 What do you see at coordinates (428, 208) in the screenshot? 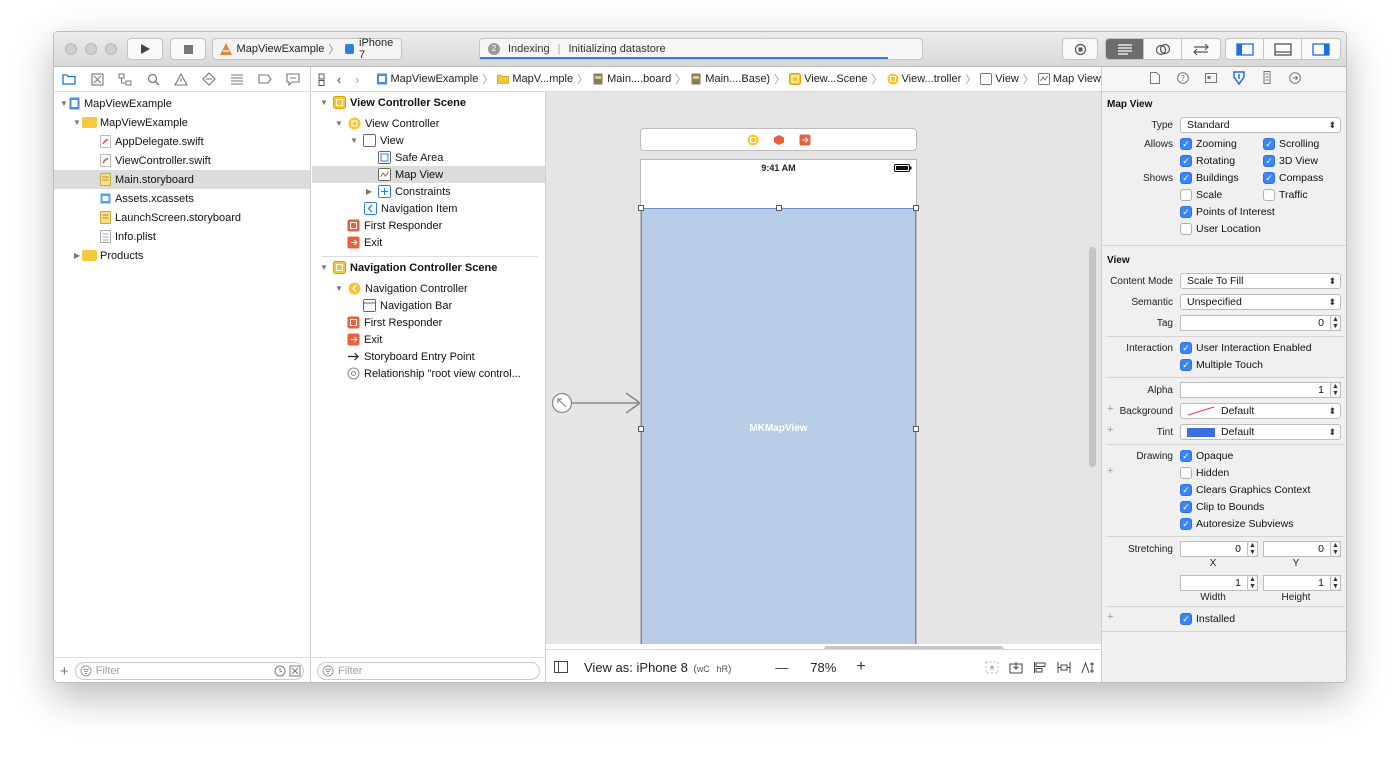
I see `outline-row: Navigation Item` at bounding box center [428, 208].